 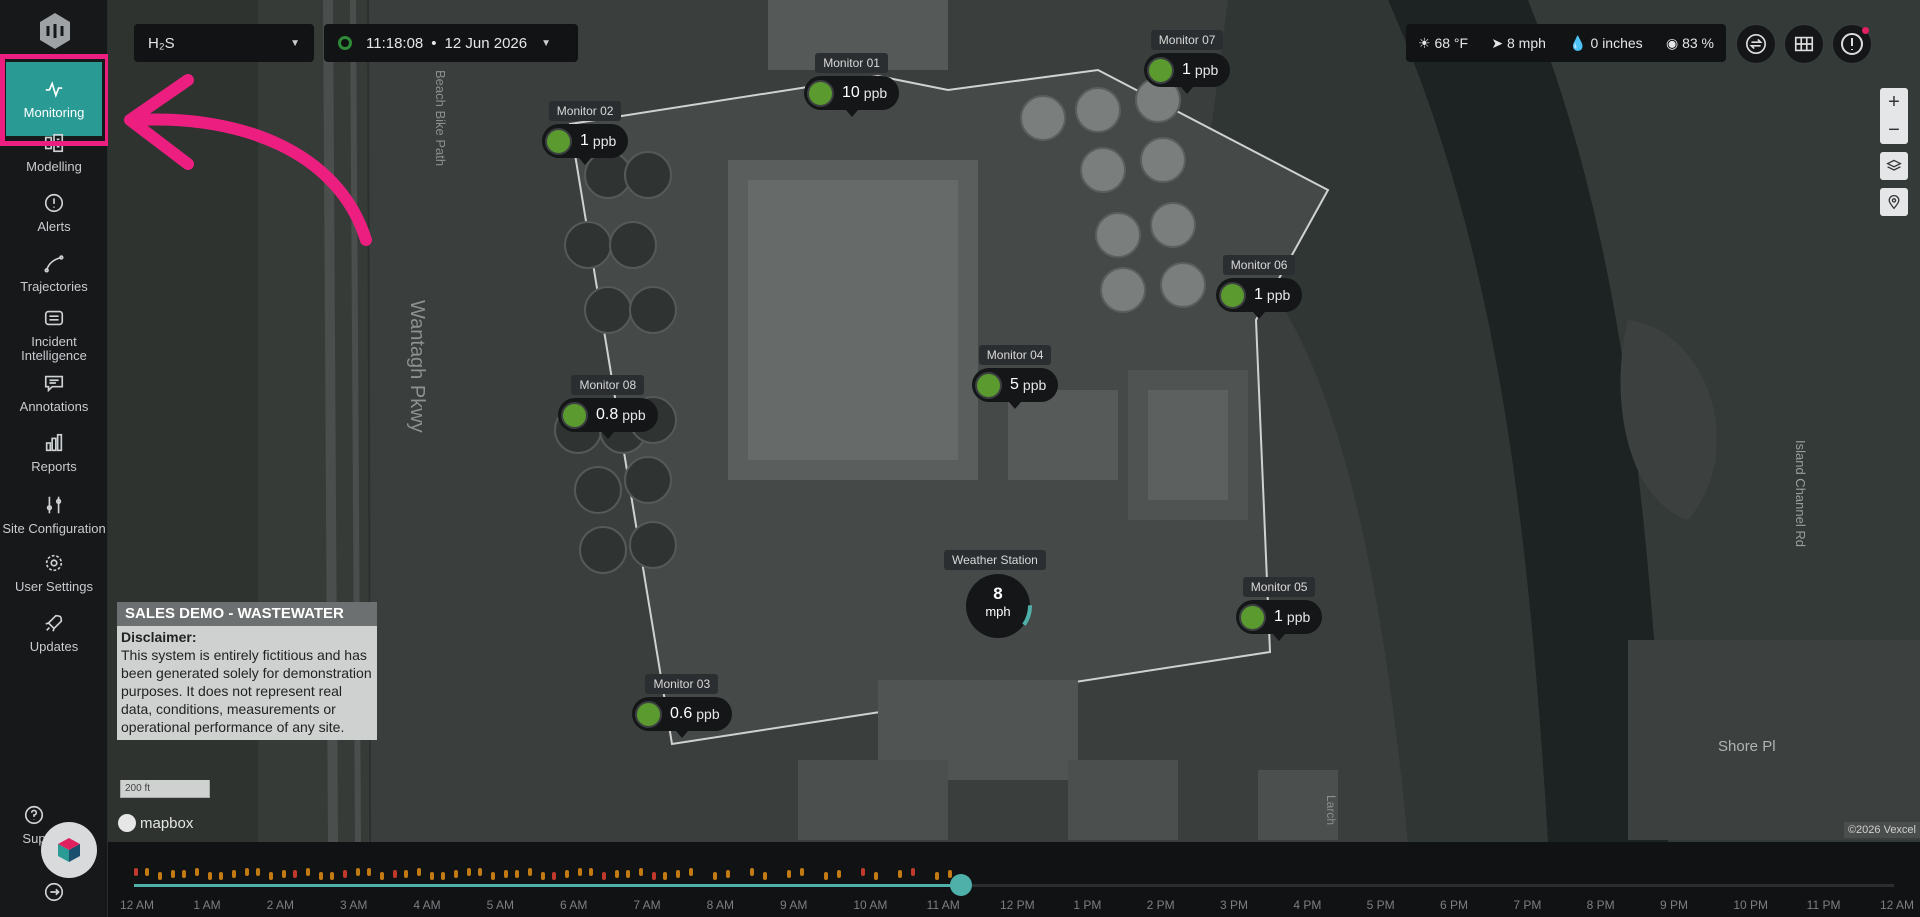 What do you see at coordinates (585, 133) in the screenshot?
I see `monitor-marker: Monitor 02 1 ppb` at bounding box center [585, 133].